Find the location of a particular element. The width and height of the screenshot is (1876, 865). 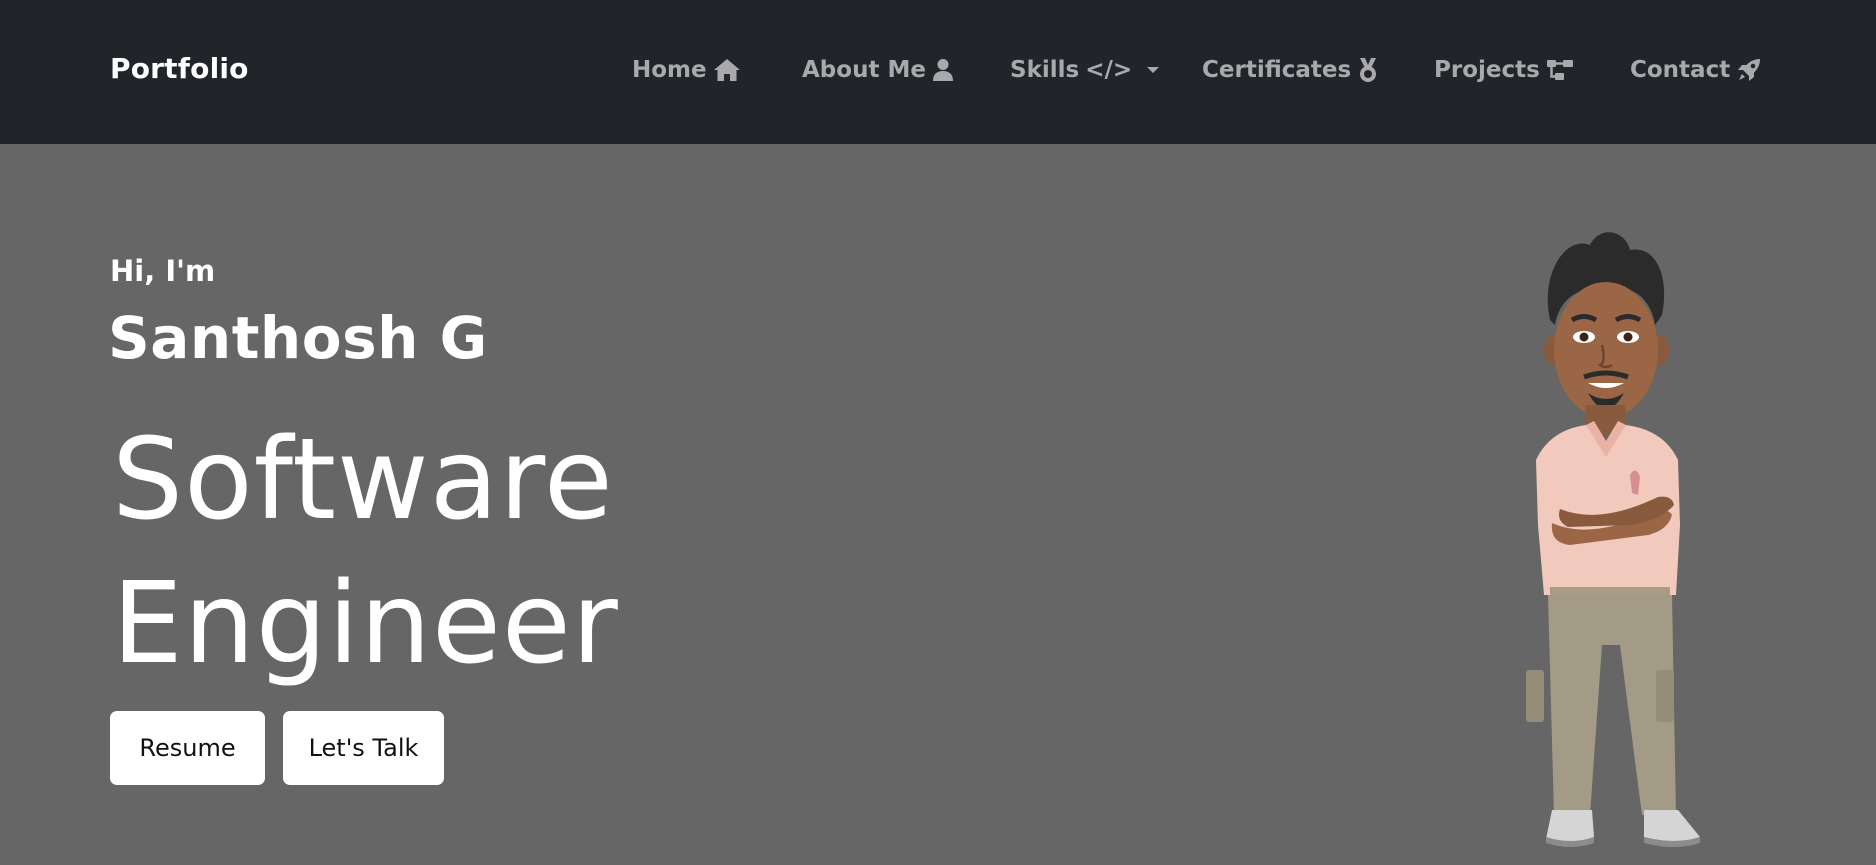

user-icon is located at coordinates (943, 70).